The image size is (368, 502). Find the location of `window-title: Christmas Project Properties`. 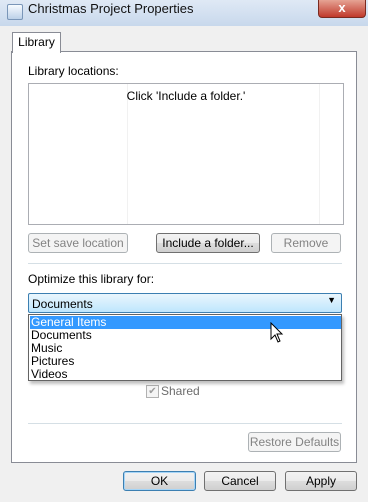

window-title: Christmas Project Properties is located at coordinates (111, 8).